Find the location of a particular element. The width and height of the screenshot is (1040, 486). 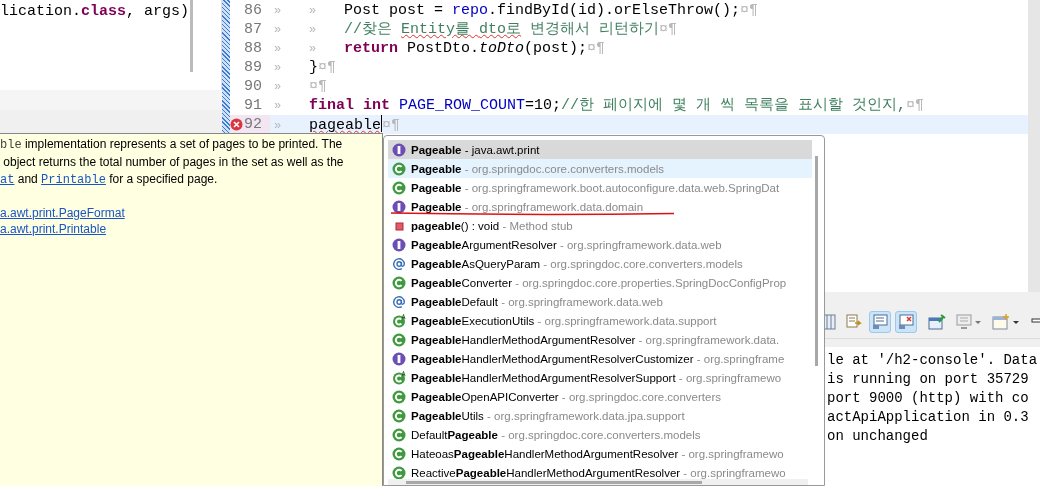

javadoc-link: a.awt.print.PageFormat is located at coordinates (62, 213).